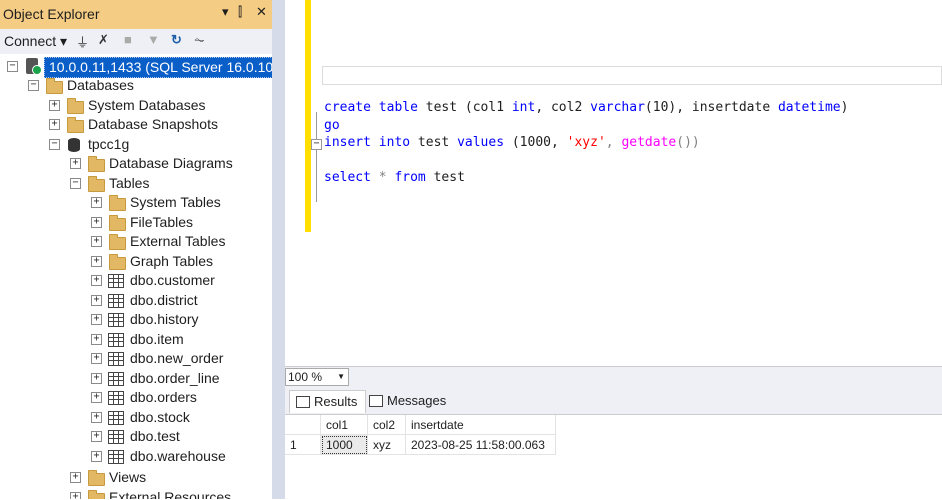  What do you see at coordinates (177, 241) in the screenshot?
I see `tree-node-label: External Tables` at bounding box center [177, 241].